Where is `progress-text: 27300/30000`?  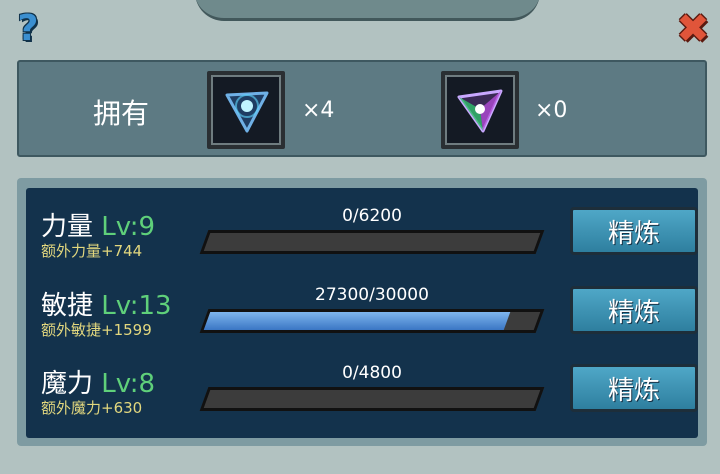 progress-text: 27300/30000 is located at coordinates (372, 295).